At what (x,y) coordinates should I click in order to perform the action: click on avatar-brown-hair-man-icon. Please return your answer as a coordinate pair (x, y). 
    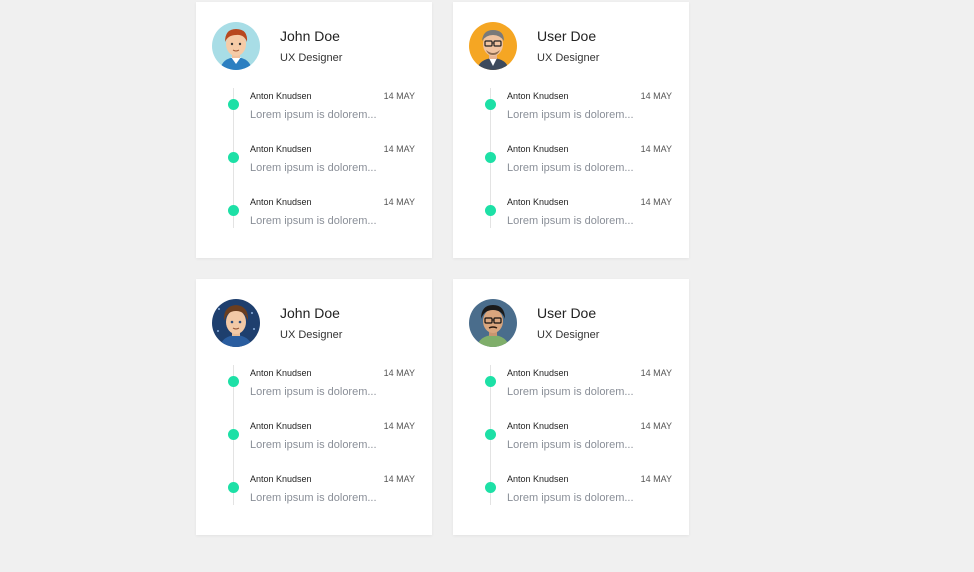
    Looking at the image, I should click on (236, 323).